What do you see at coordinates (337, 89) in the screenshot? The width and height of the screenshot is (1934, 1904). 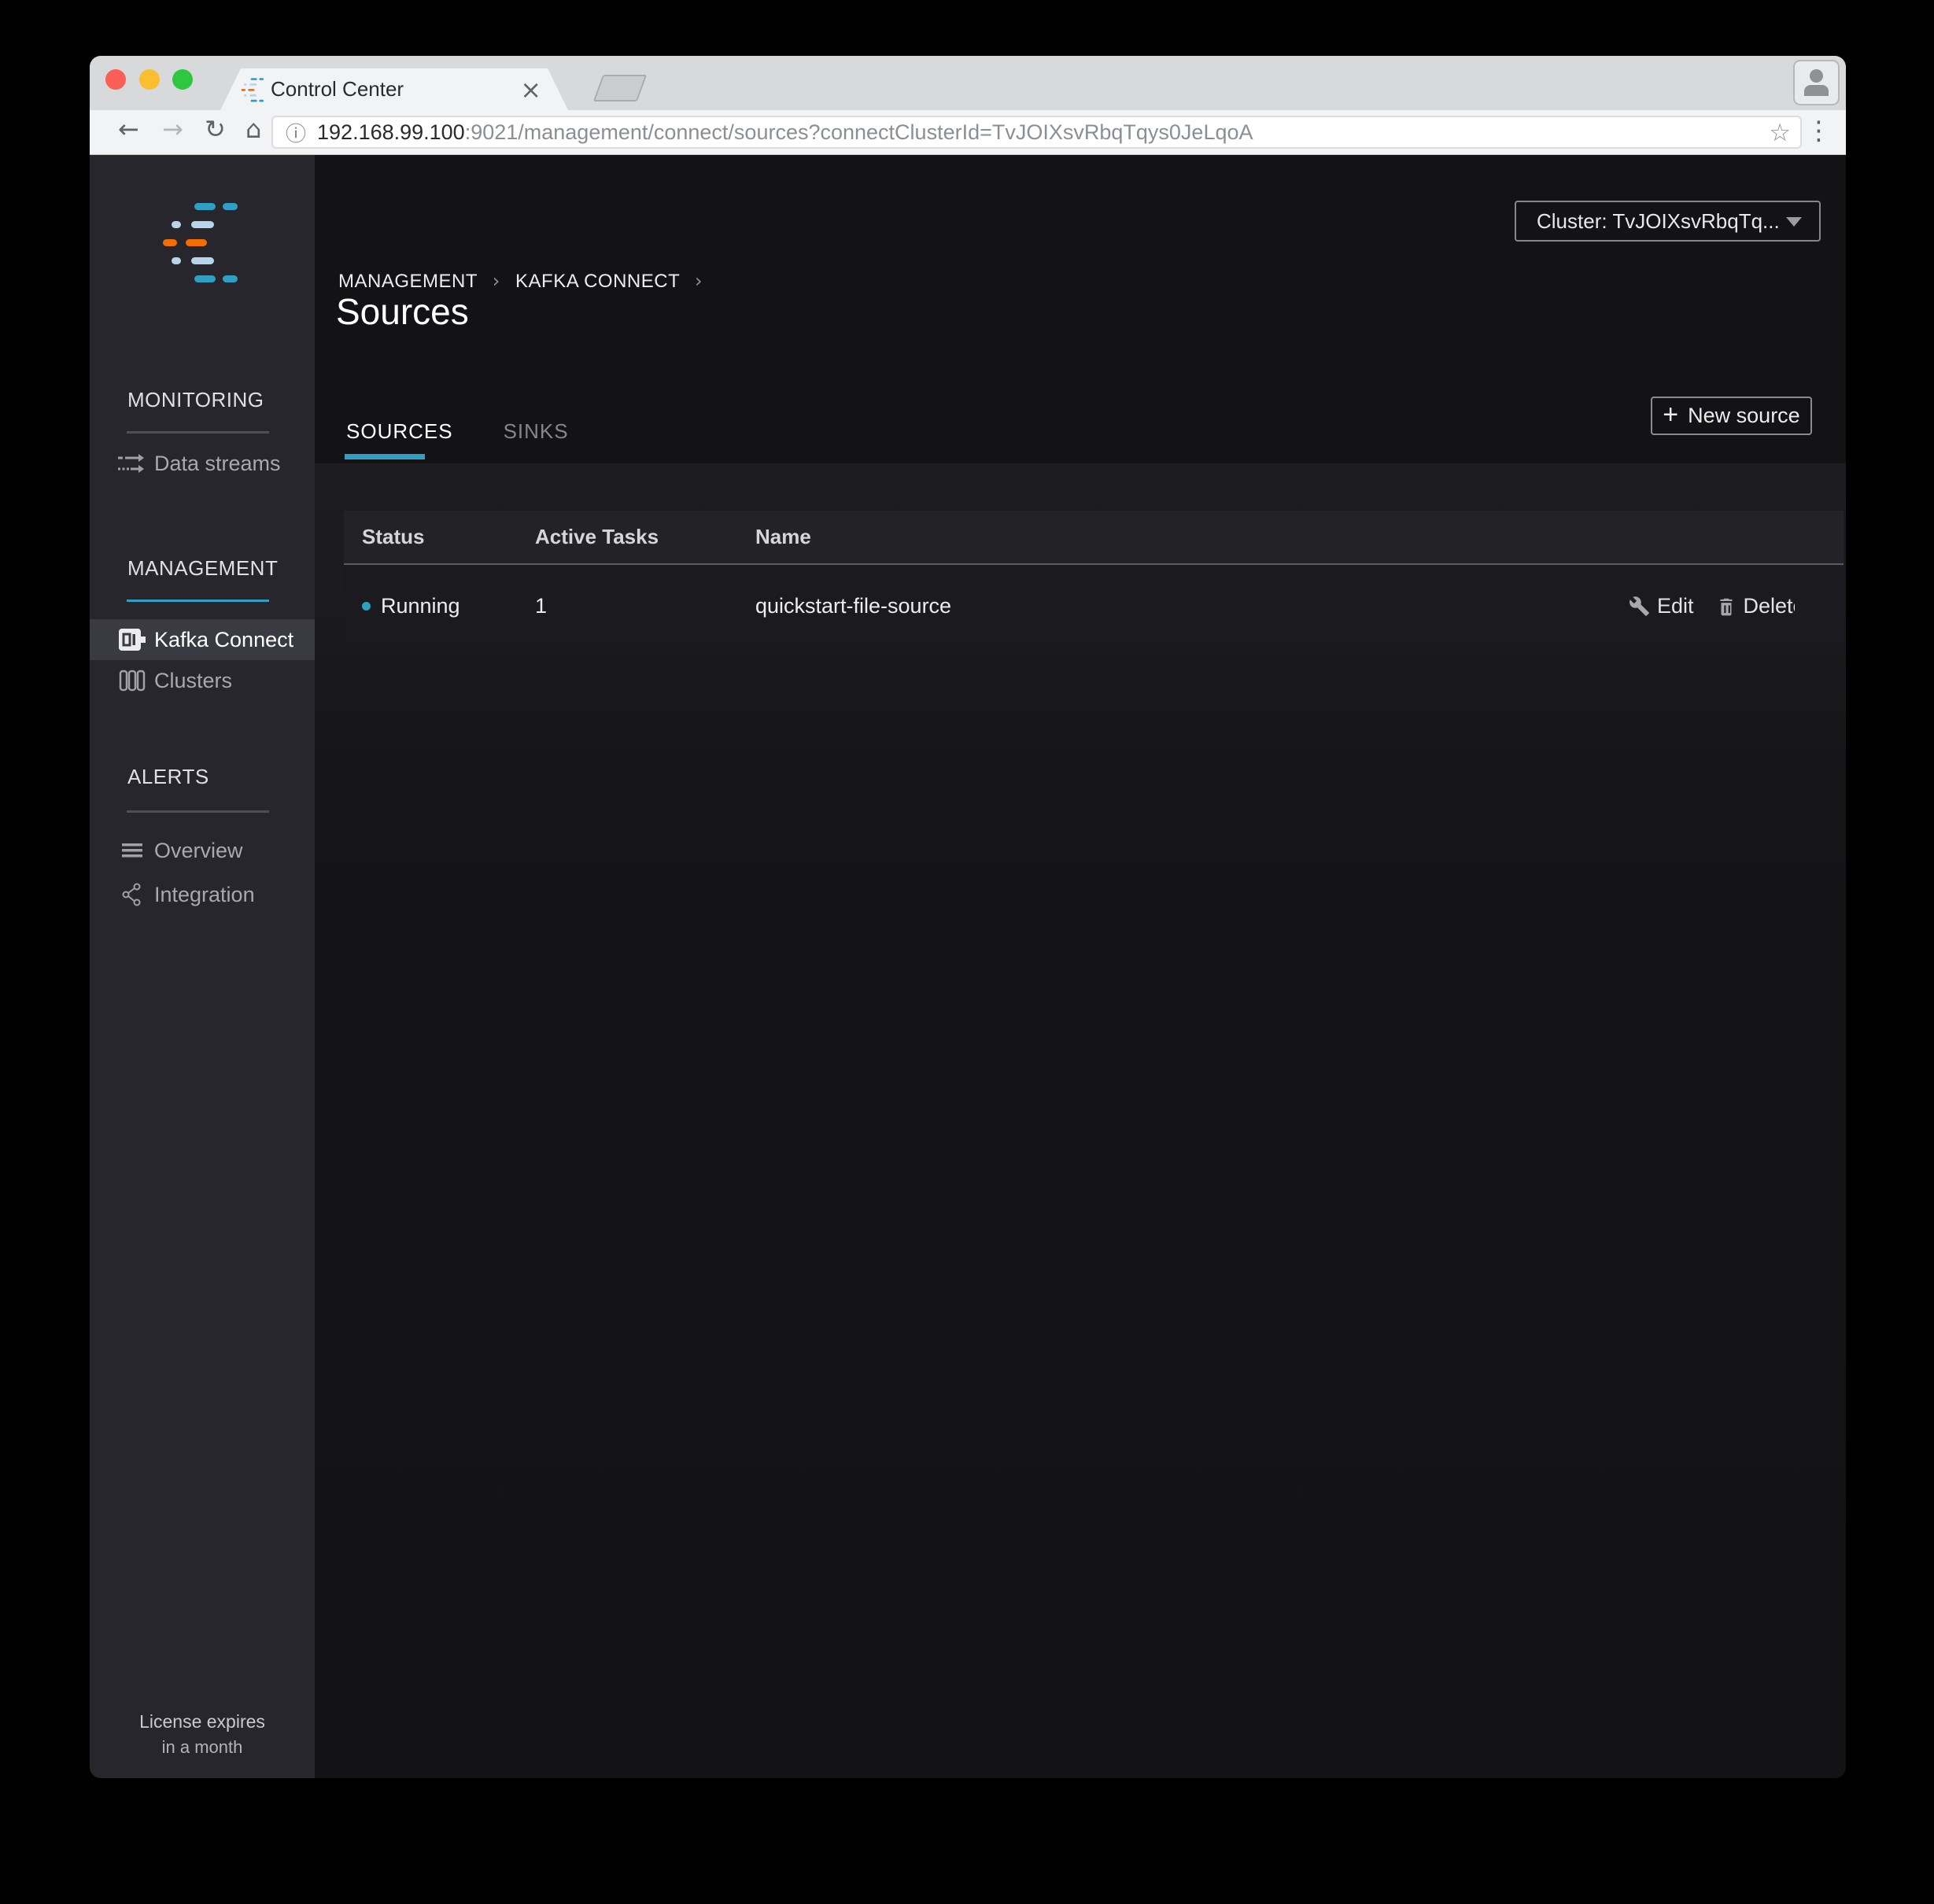 I see `tab-title: Control Center` at bounding box center [337, 89].